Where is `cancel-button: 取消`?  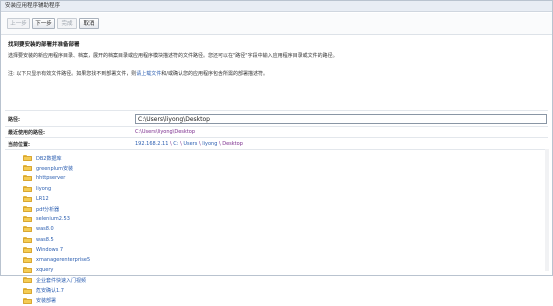 cancel-button: 取消 is located at coordinates (89, 23).